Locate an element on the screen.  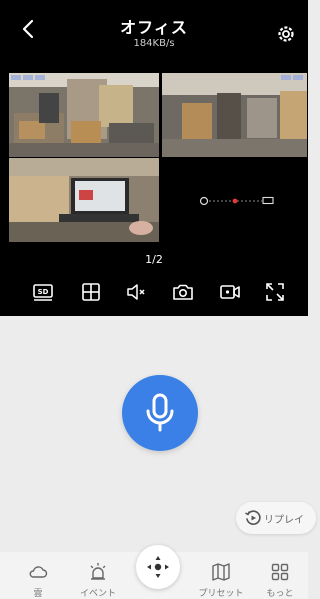
nav-event: イベント is located at coordinates (98, 575).